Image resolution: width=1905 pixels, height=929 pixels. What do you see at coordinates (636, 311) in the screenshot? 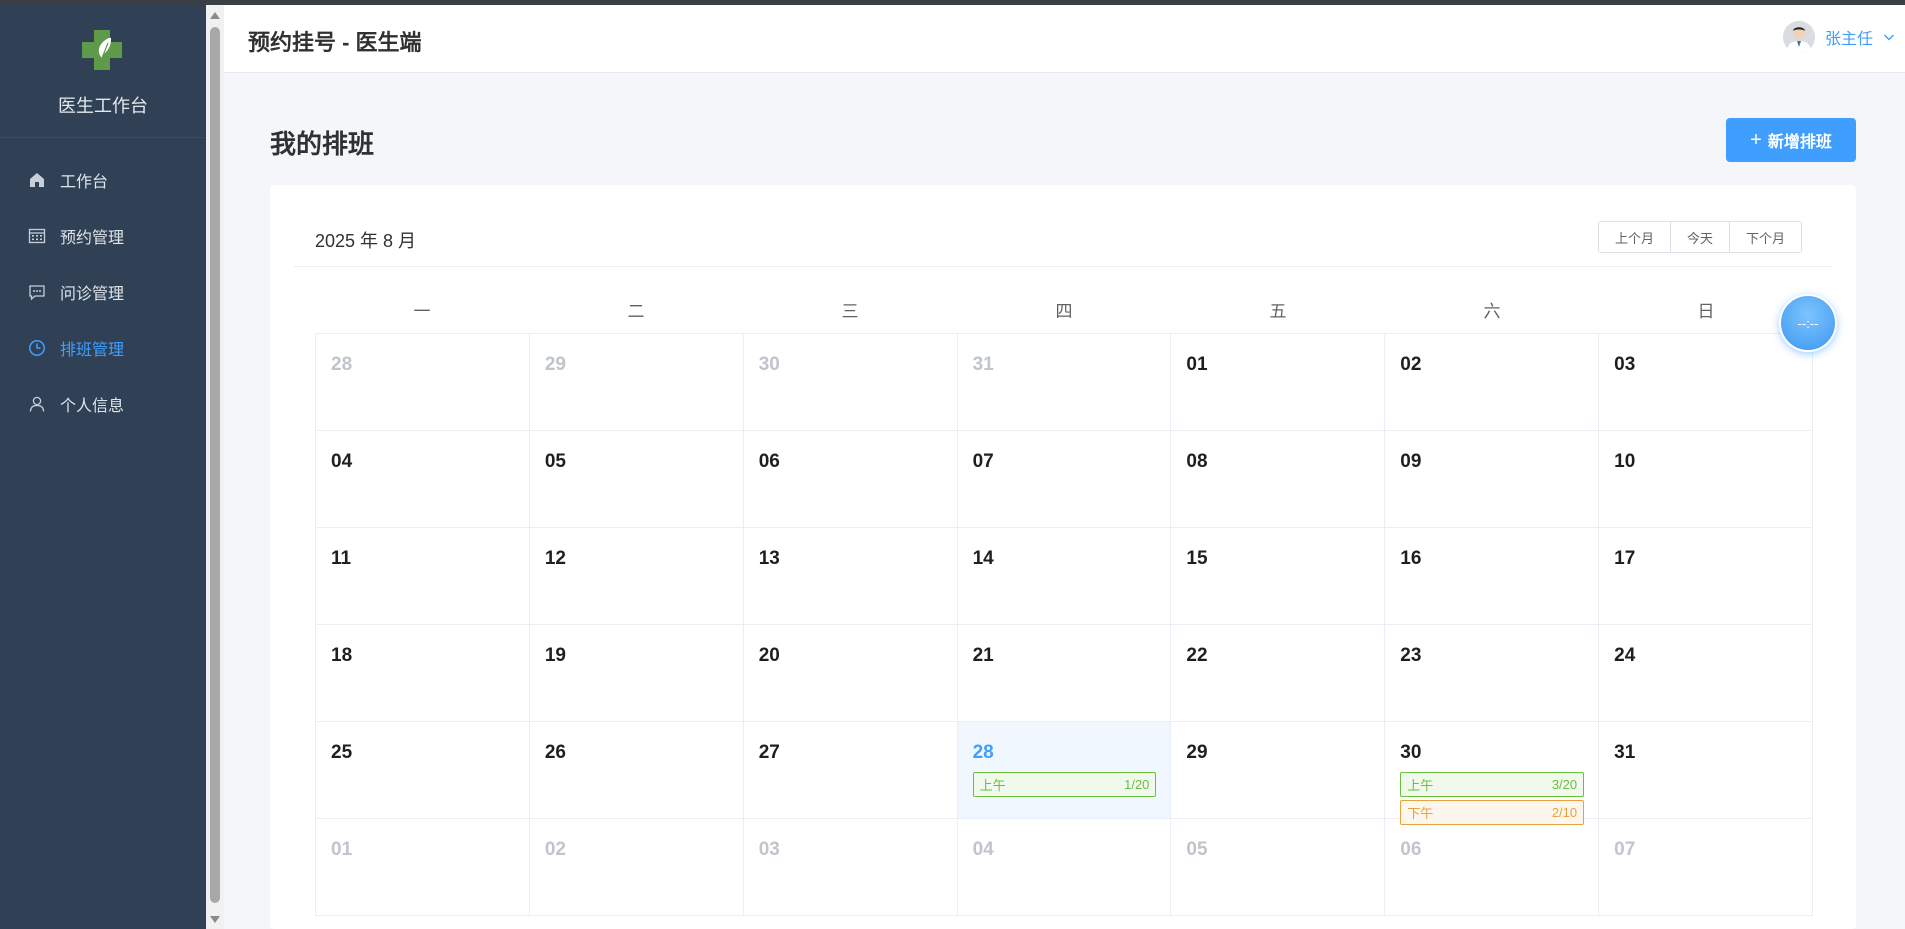
I see `weekday-label: 二` at bounding box center [636, 311].